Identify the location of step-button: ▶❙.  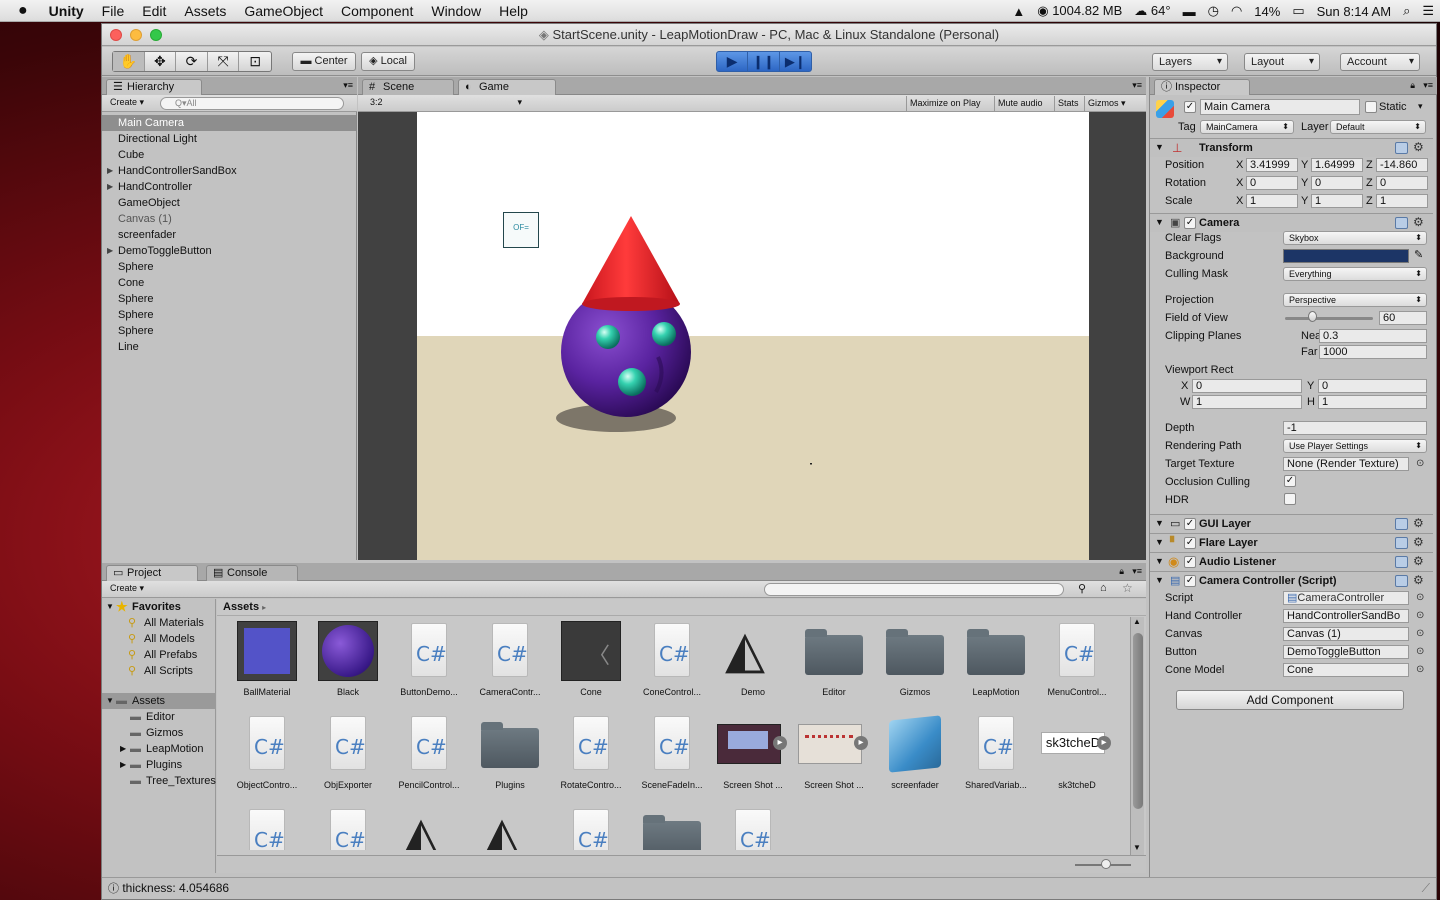
(795, 61).